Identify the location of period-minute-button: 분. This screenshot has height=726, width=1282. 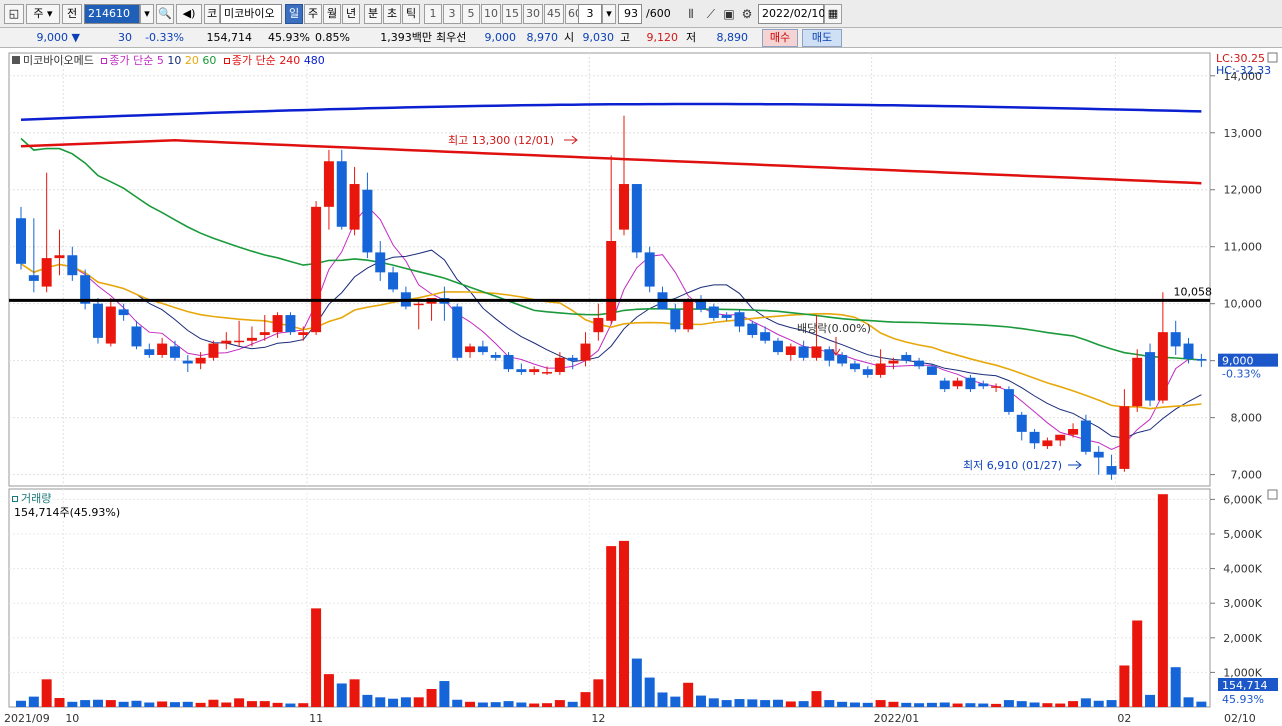
(373, 14).